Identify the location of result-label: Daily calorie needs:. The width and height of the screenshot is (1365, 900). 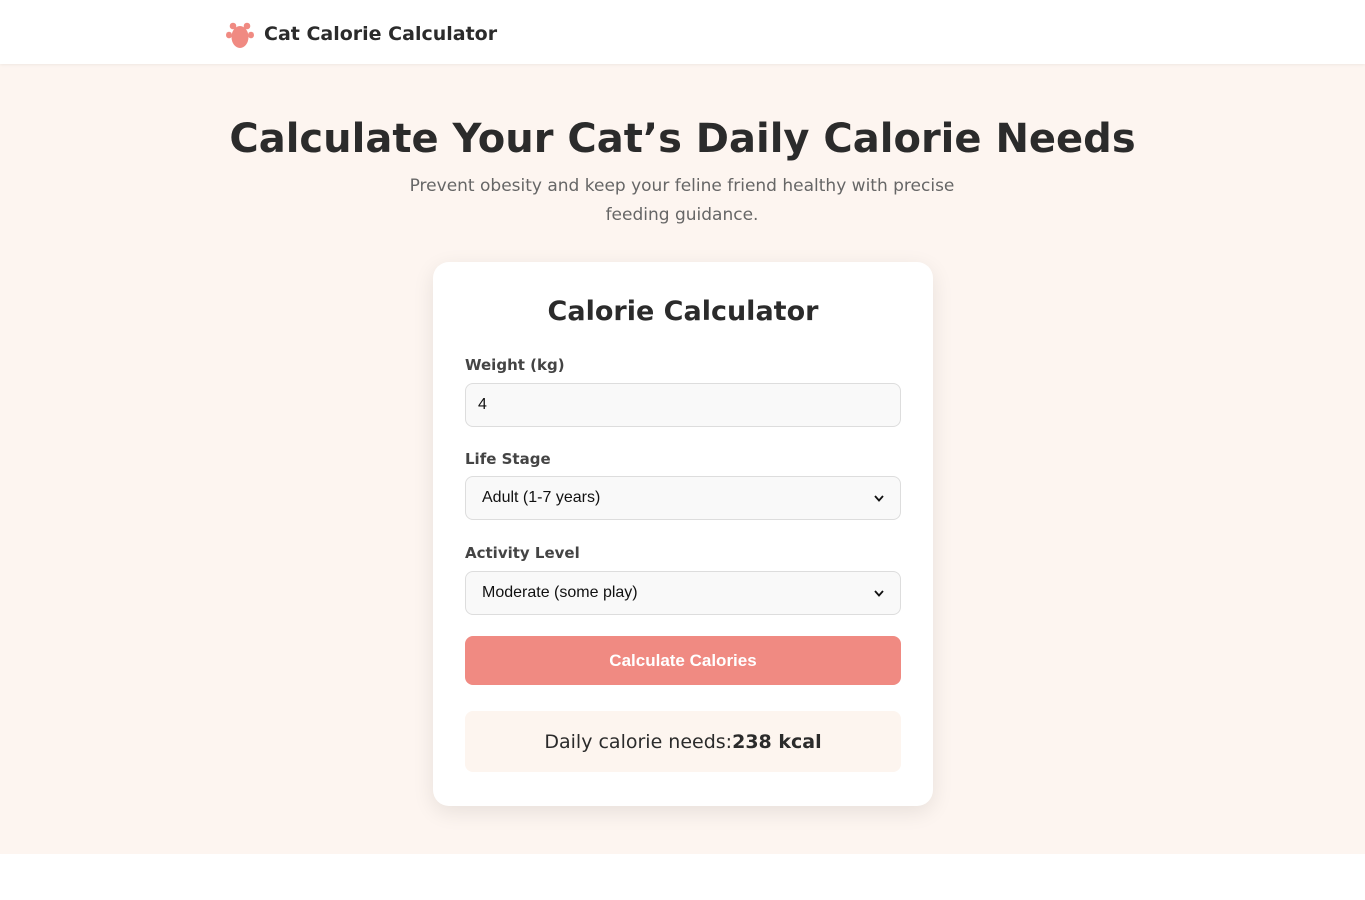
(638, 741).